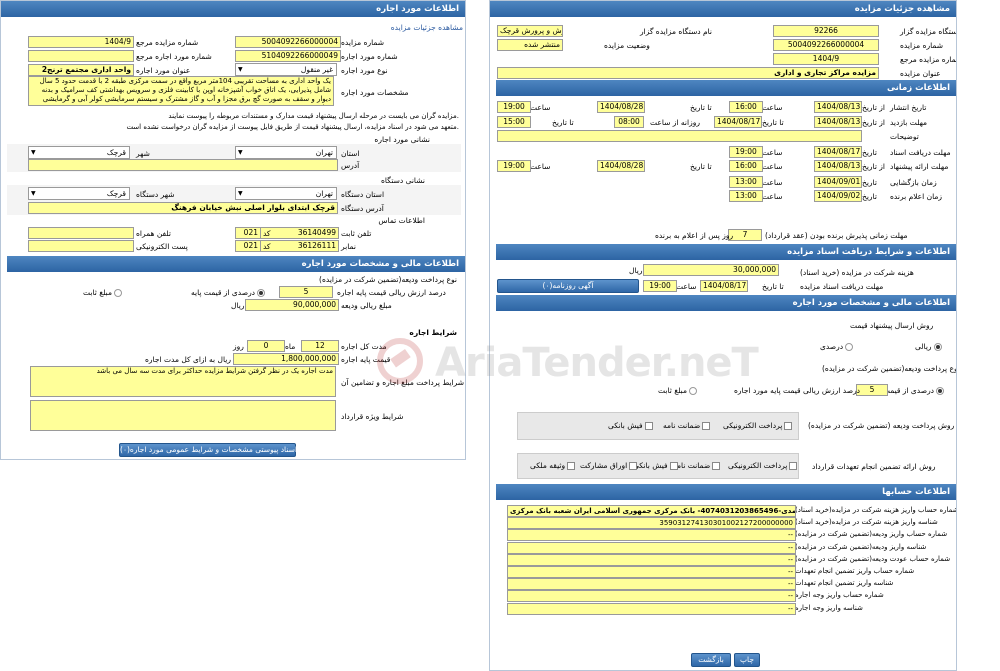 The image size is (1000, 671). I want to click on bid-method-label: روش ارسال پیشنهاد قیمت, so click(892, 325).